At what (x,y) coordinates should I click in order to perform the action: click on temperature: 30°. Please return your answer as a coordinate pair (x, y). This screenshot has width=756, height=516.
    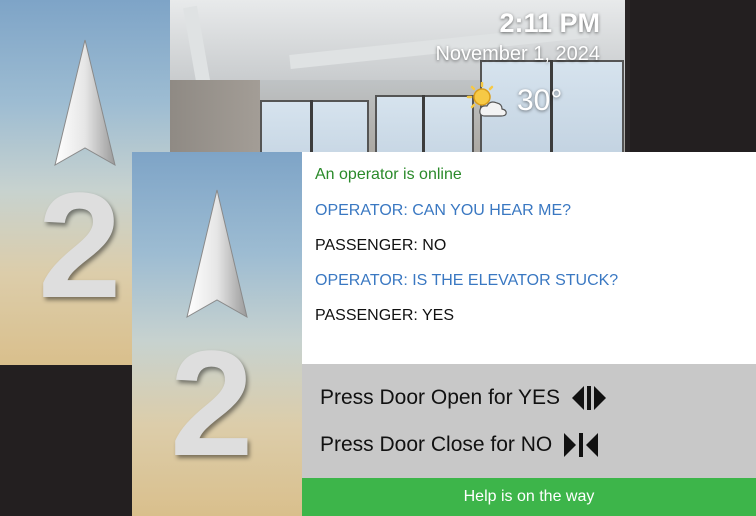
    Looking at the image, I should click on (540, 100).